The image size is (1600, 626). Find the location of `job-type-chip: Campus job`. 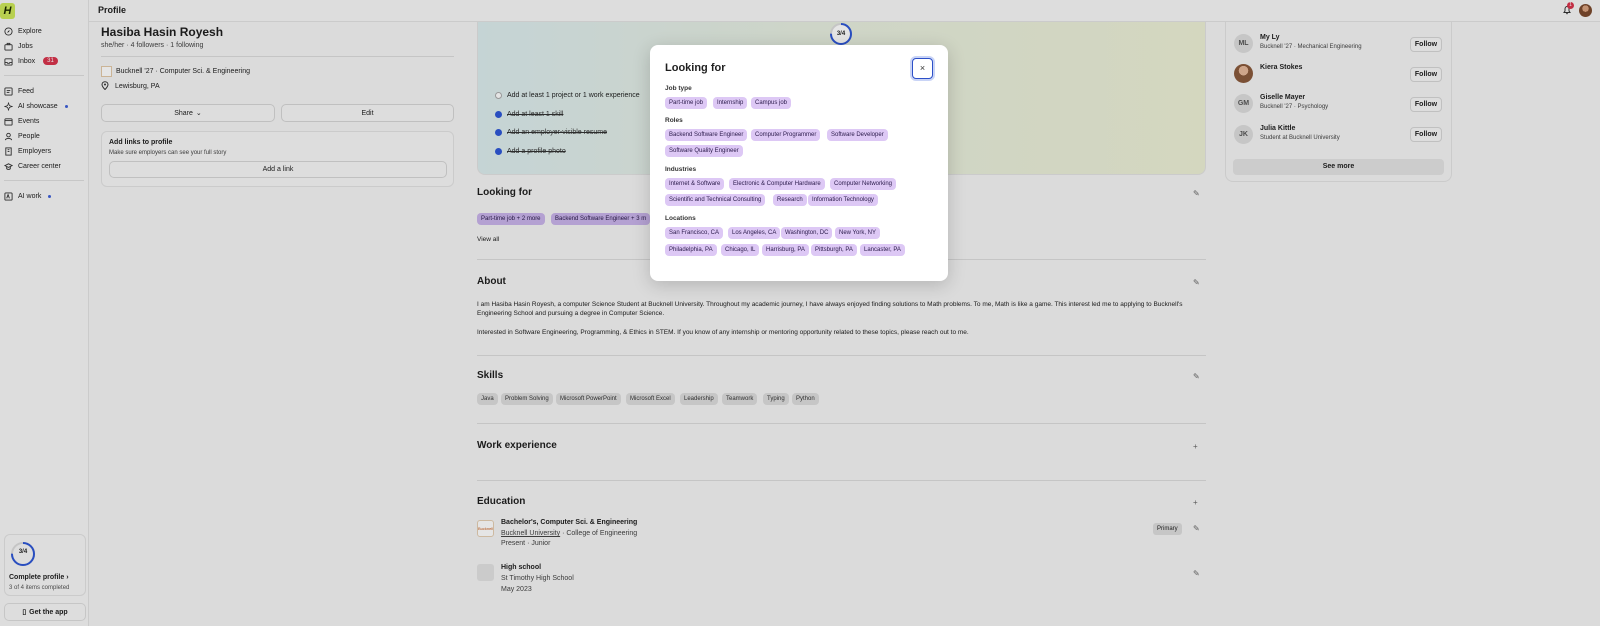

job-type-chip: Campus job is located at coordinates (771, 103).